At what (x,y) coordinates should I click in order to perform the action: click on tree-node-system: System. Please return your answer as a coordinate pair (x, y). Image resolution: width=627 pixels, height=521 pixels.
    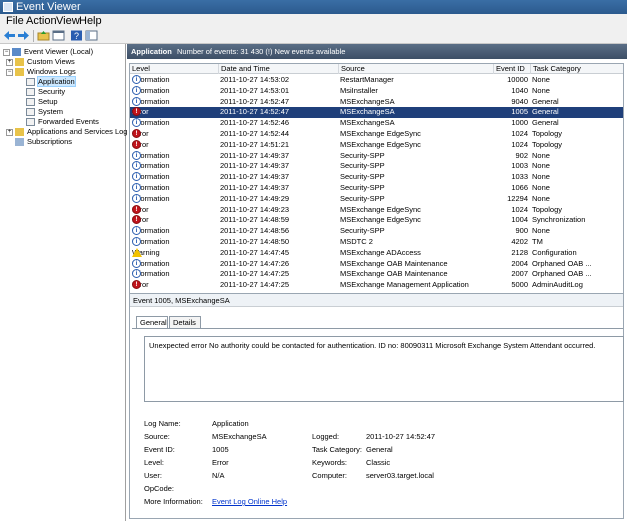
    Looking at the image, I should click on (44, 112).